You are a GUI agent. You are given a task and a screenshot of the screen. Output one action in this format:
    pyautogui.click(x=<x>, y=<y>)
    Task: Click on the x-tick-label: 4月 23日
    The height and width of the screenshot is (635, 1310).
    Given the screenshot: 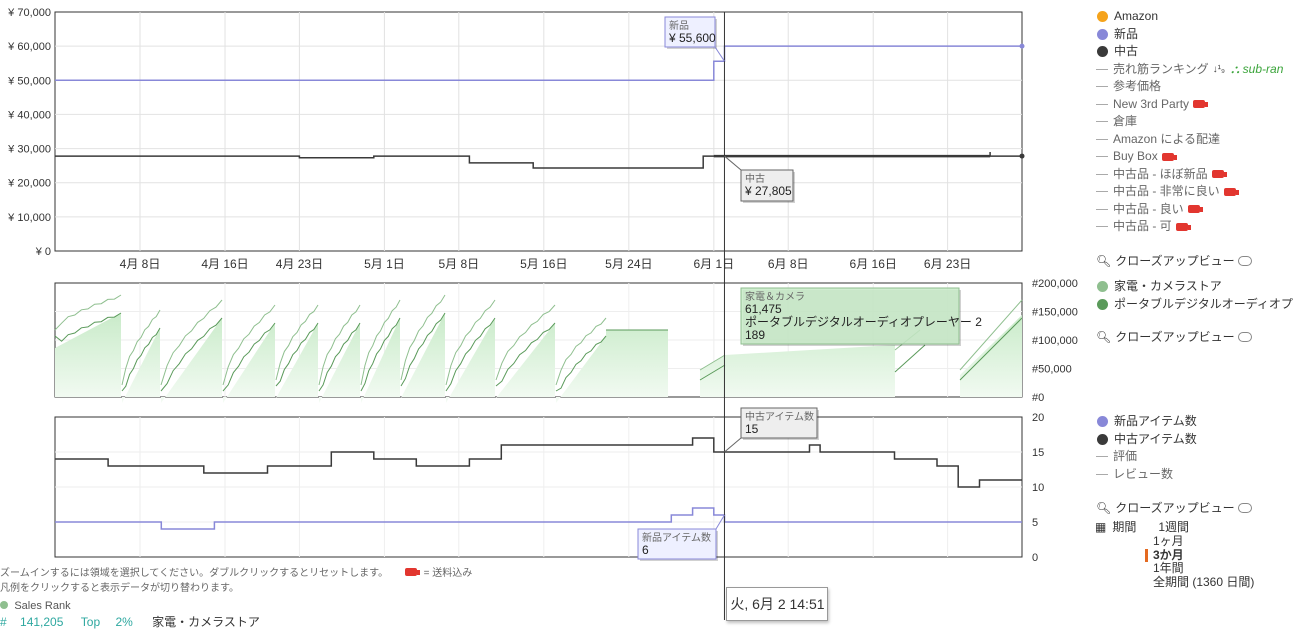 What is the action you would take?
    pyautogui.click(x=299, y=264)
    